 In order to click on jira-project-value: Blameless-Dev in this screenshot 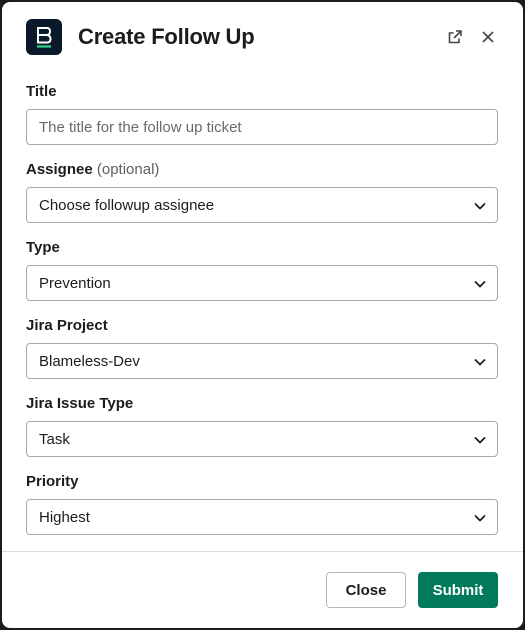, I will do `click(89, 361)`.